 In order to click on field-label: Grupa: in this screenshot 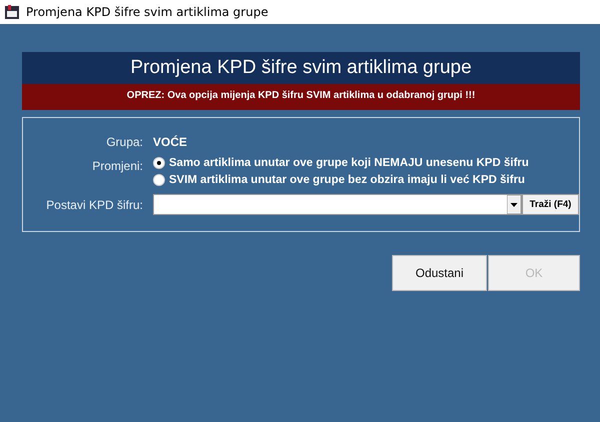, I will do `click(124, 142)`.